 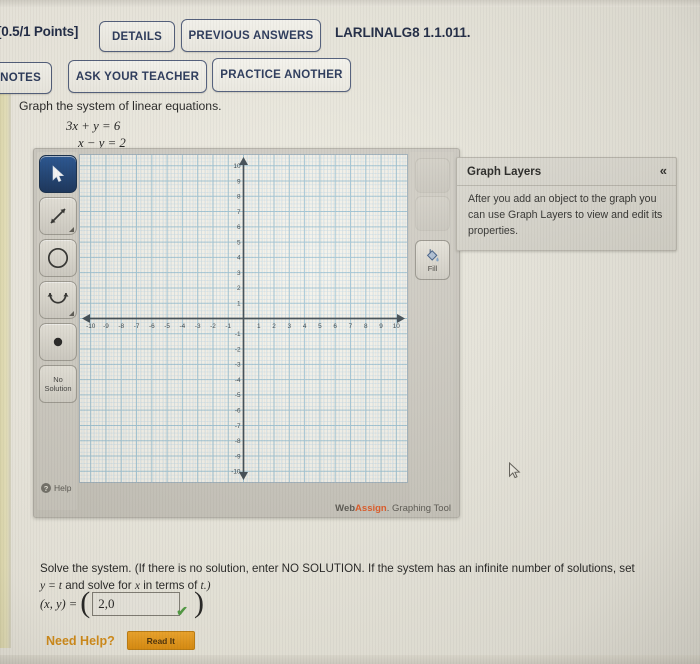 I want to click on point-dot-icon, so click(x=58, y=342).